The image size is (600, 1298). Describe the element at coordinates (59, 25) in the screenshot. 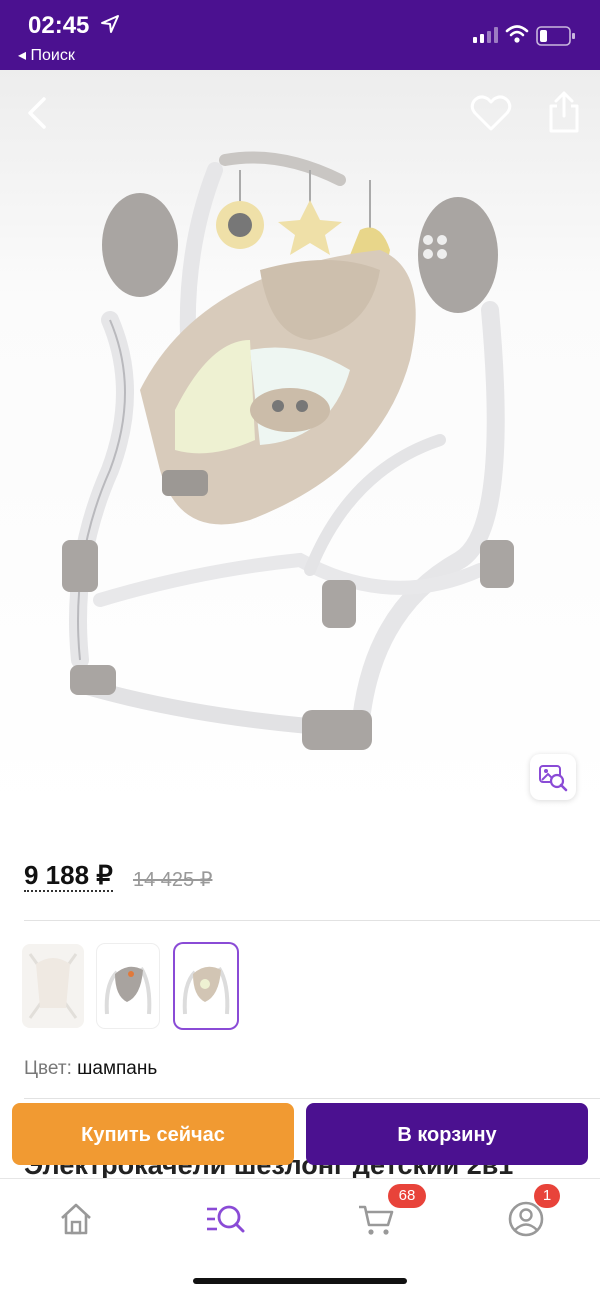

I see `status-time: 02:45` at that location.